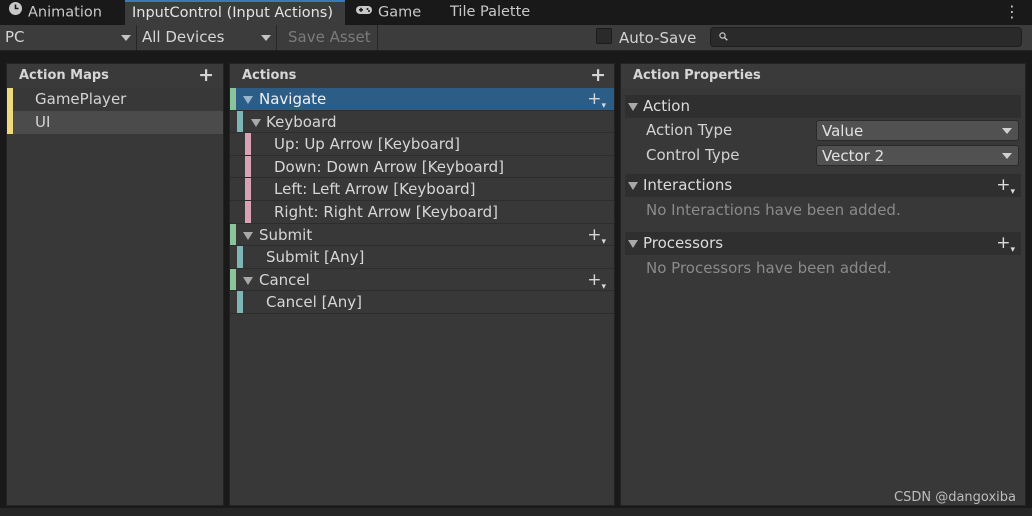 The image size is (1032, 516). I want to click on binding-part-row: Up: Up Arrow [Keyboard], so click(422, 144).